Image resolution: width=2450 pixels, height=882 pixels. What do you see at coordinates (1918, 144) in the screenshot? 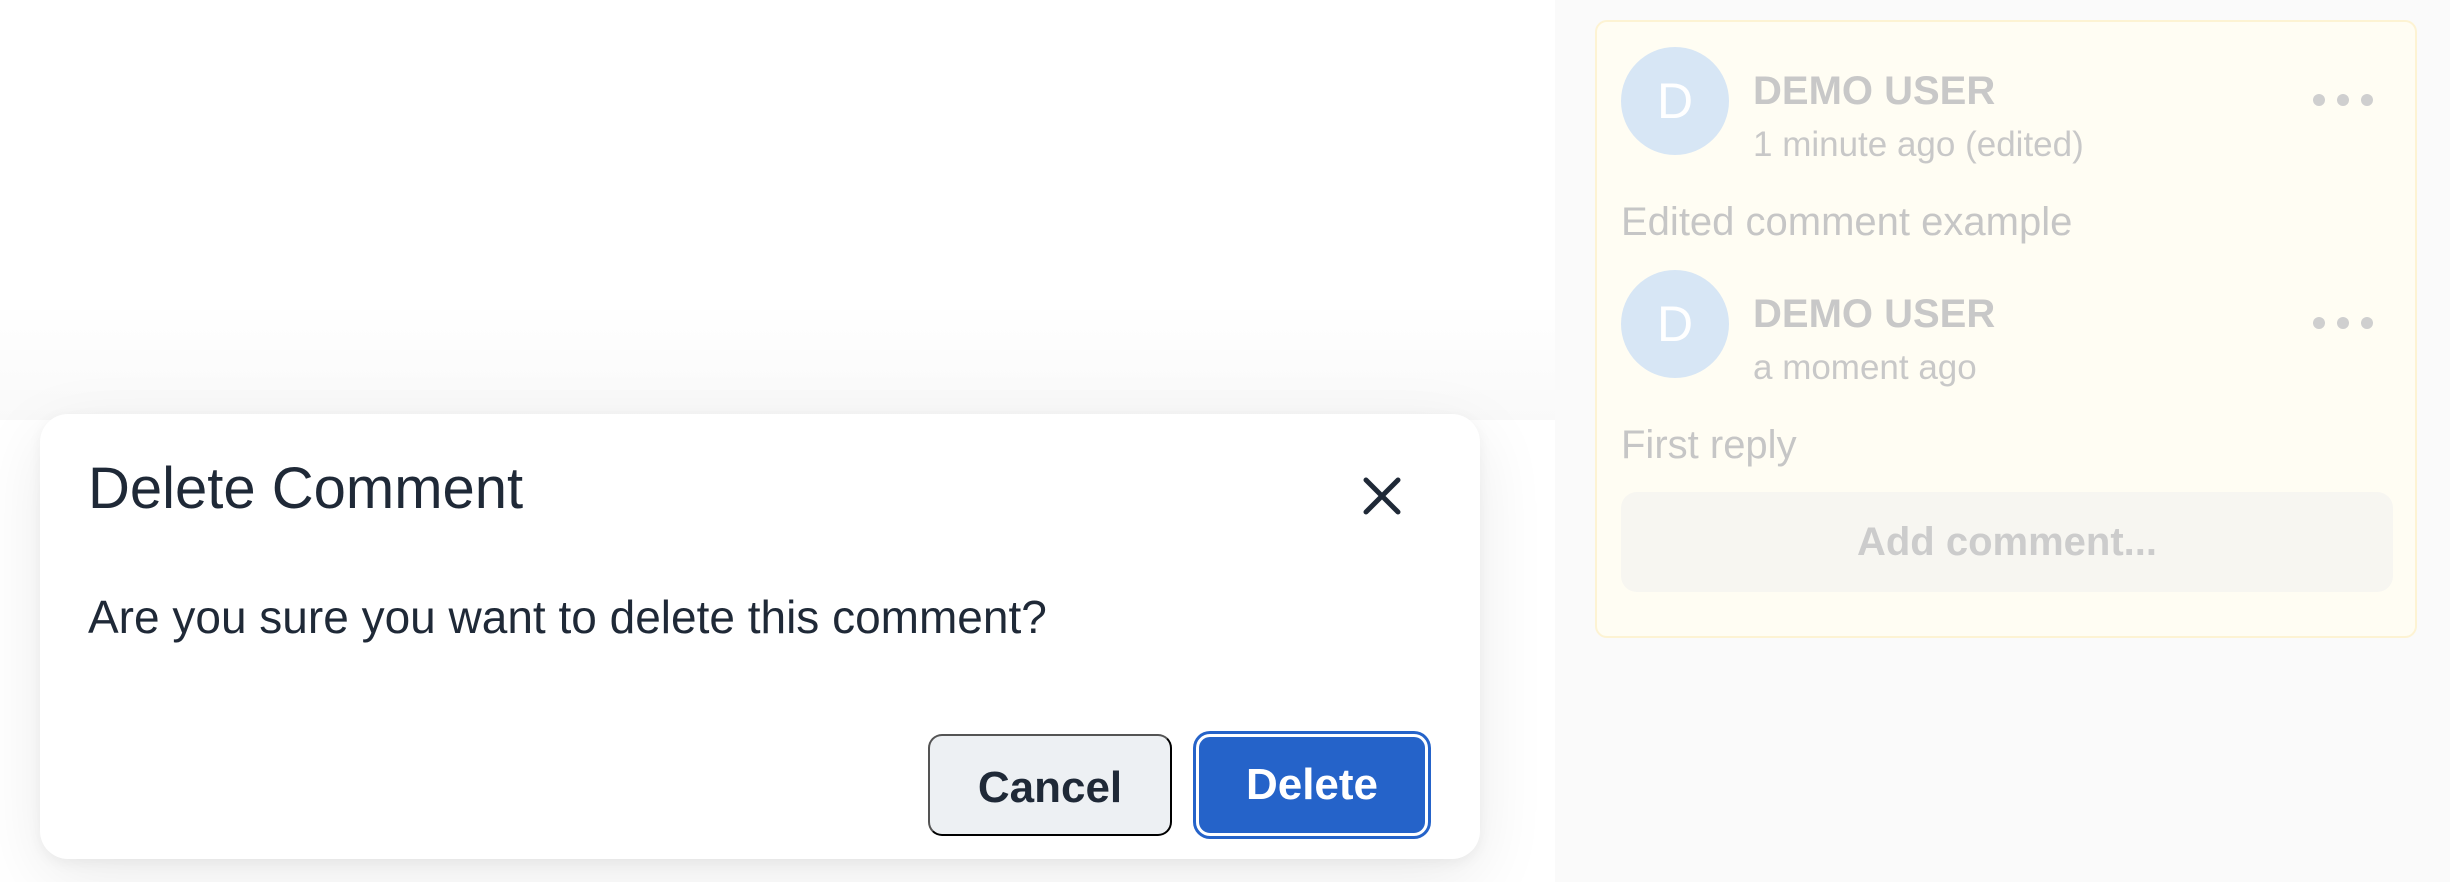
I see `comment-timestamp: 1 minute ago (edited)` at bounding box center [1918, 144].